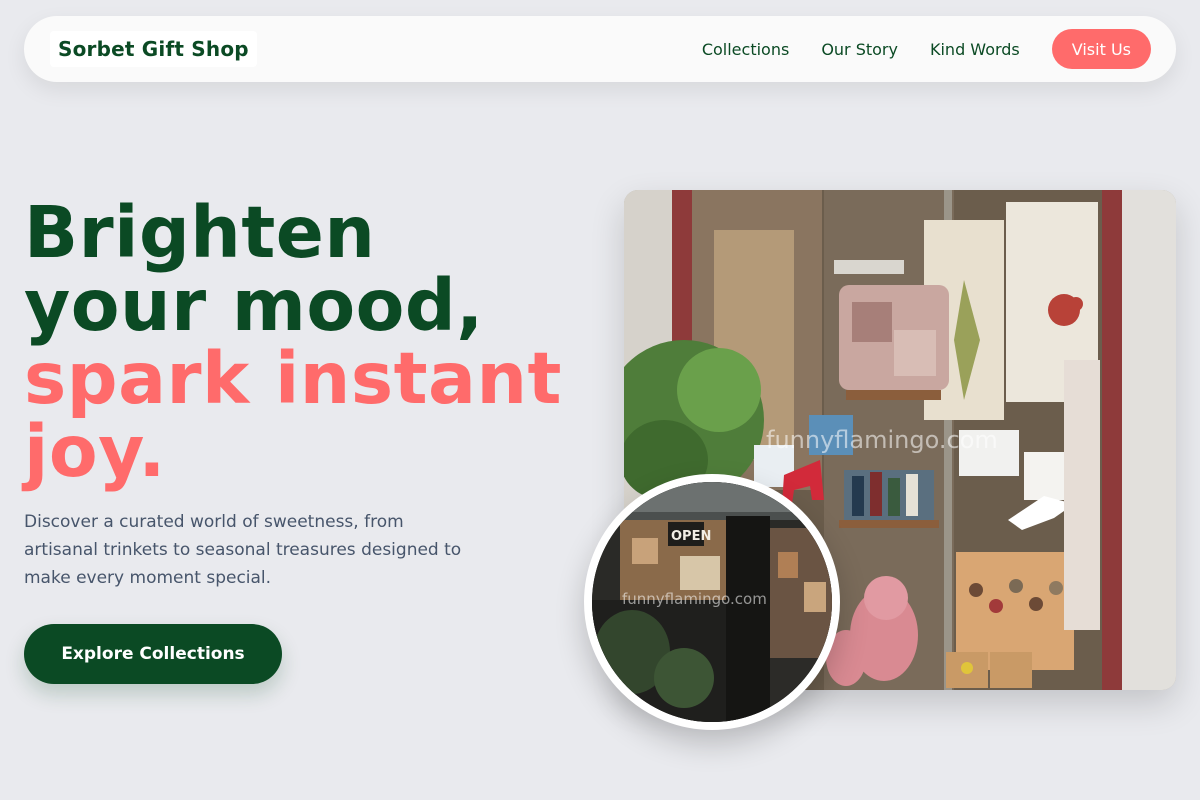 This screenshot has width=1200, height=800. I want to click on nav-link-our-story: Our Story, so click(859, 49).